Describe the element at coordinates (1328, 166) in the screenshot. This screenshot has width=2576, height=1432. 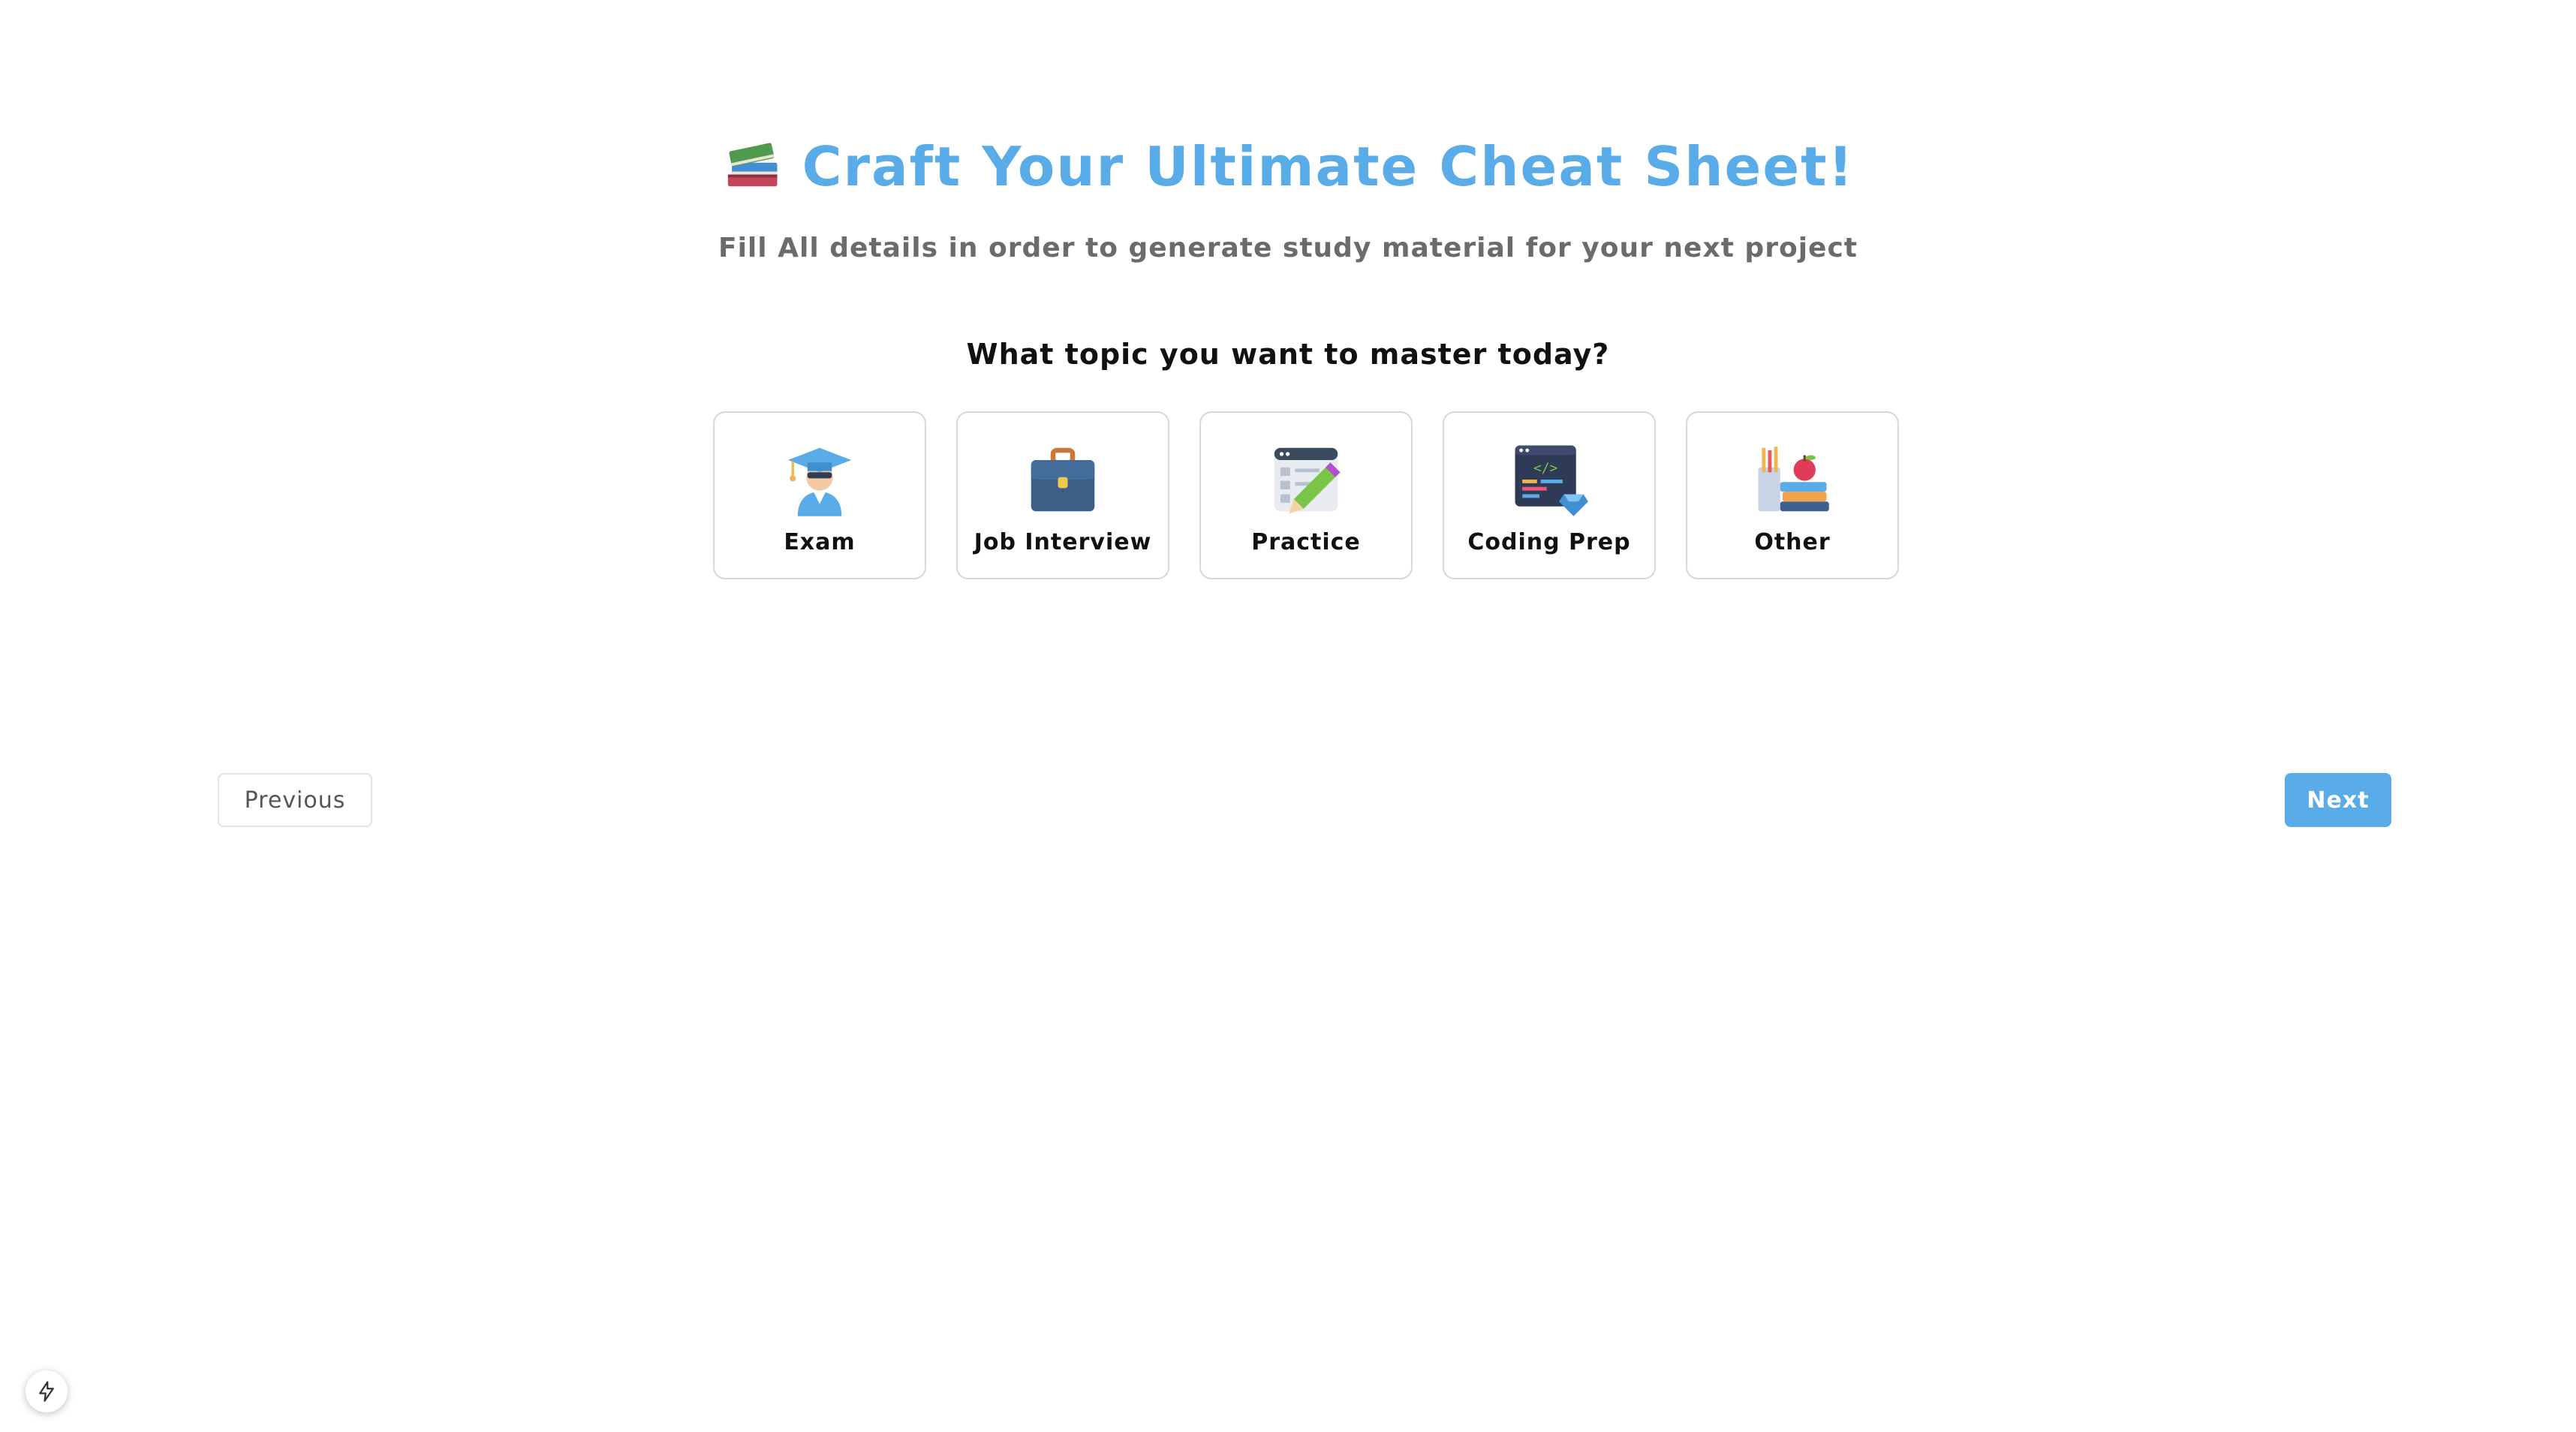
I see `page-title: Craft Your Ultimate Cheat Sheet!` at that location.